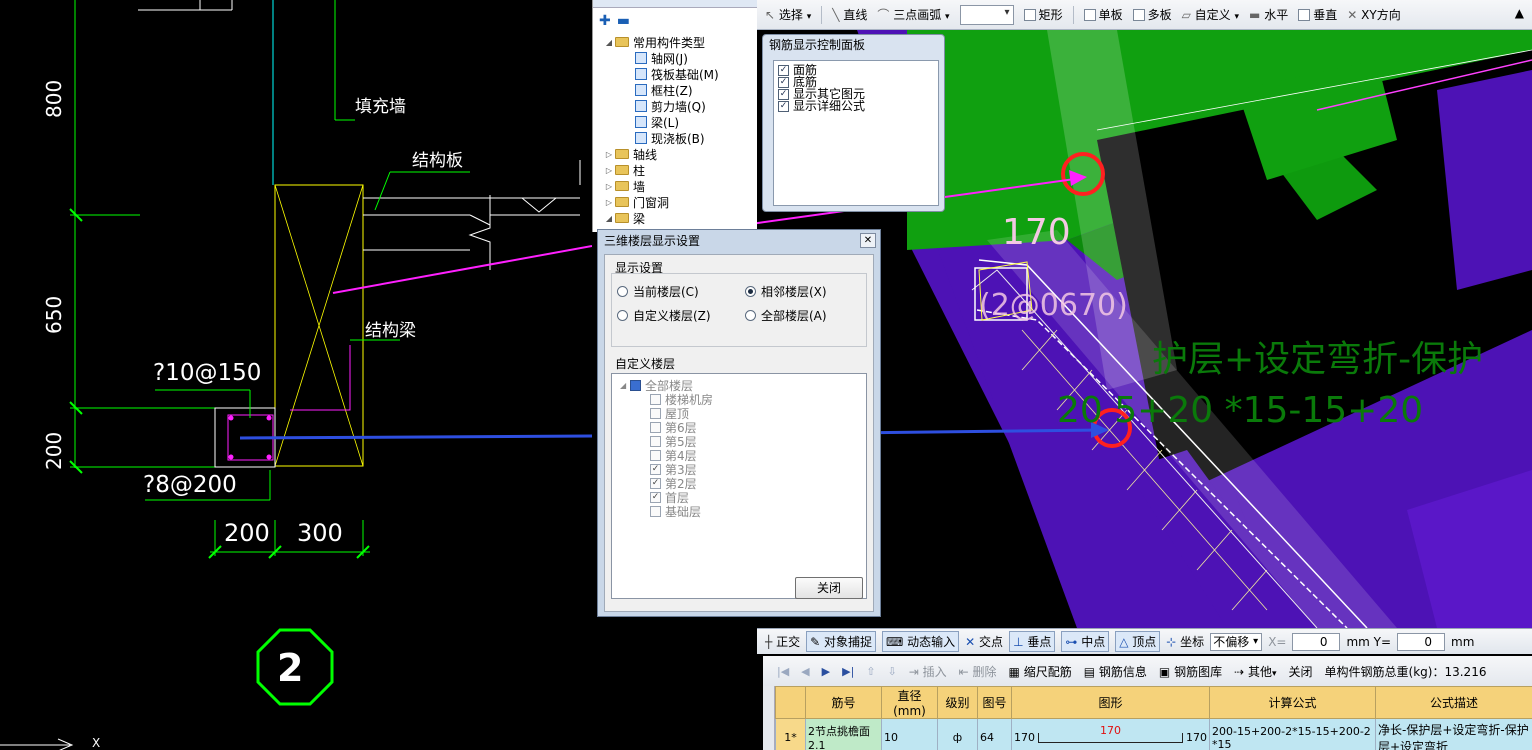  I want to click on floor-item: 第4层, so click(739, 455).